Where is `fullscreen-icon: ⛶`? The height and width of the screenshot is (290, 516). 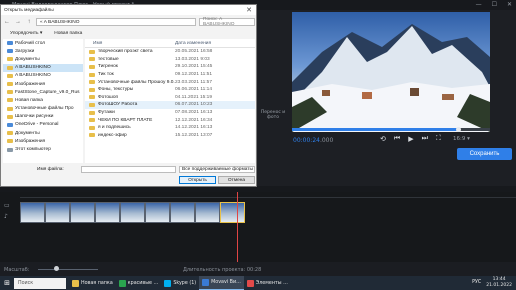 fullscreen-icon: ⛶ is located at coordinates (438, 138).